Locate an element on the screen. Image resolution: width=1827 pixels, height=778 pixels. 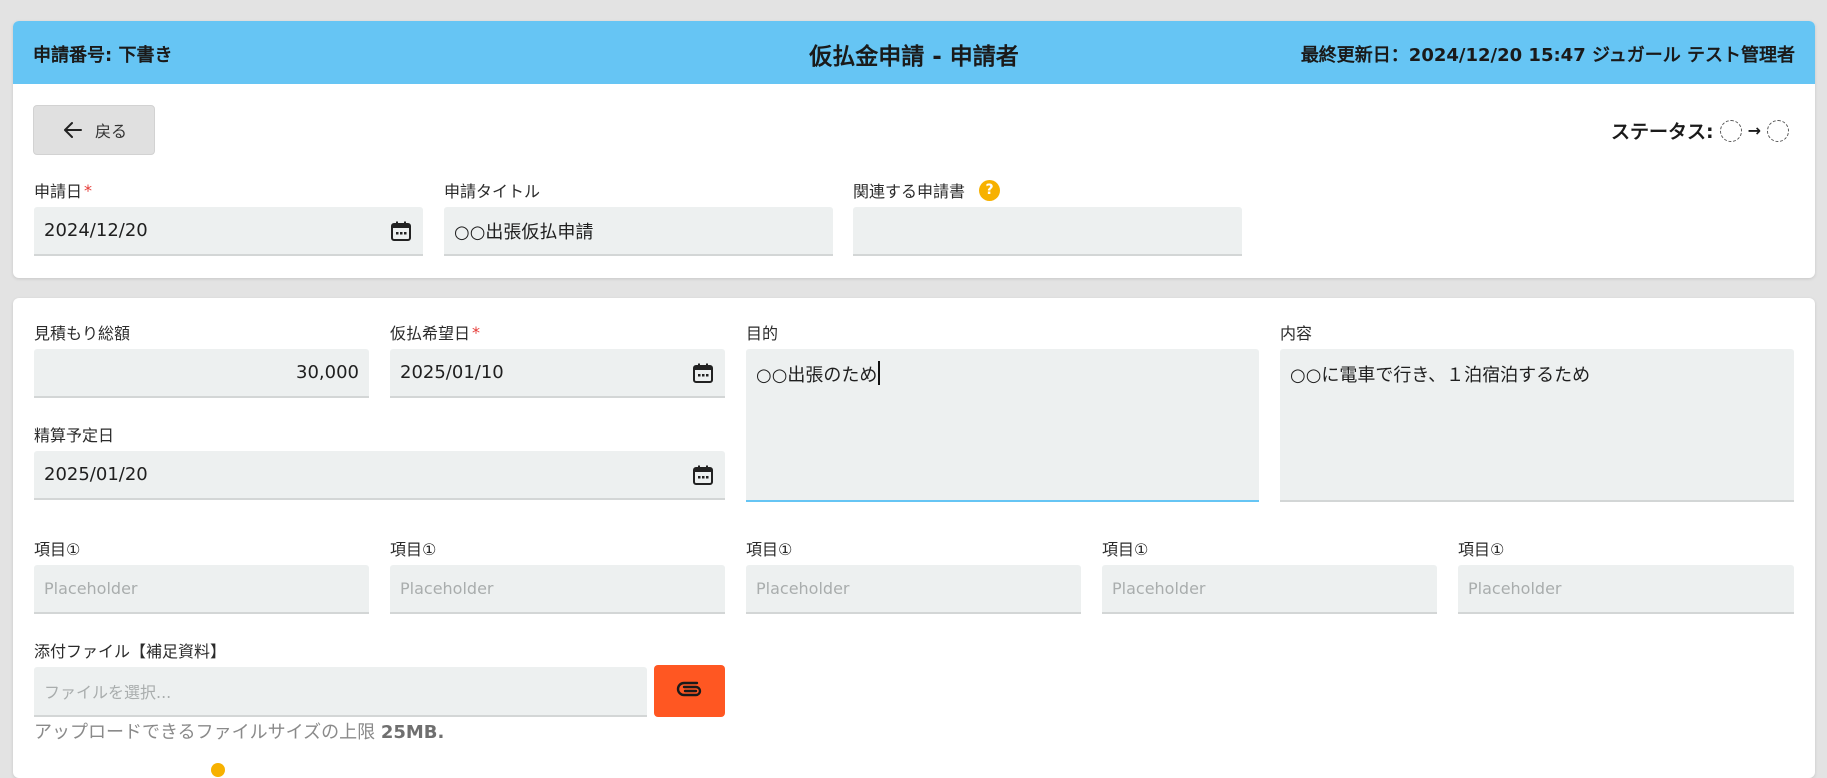
status-indicator: ステータス: → is located at coordinates (1700, 130).